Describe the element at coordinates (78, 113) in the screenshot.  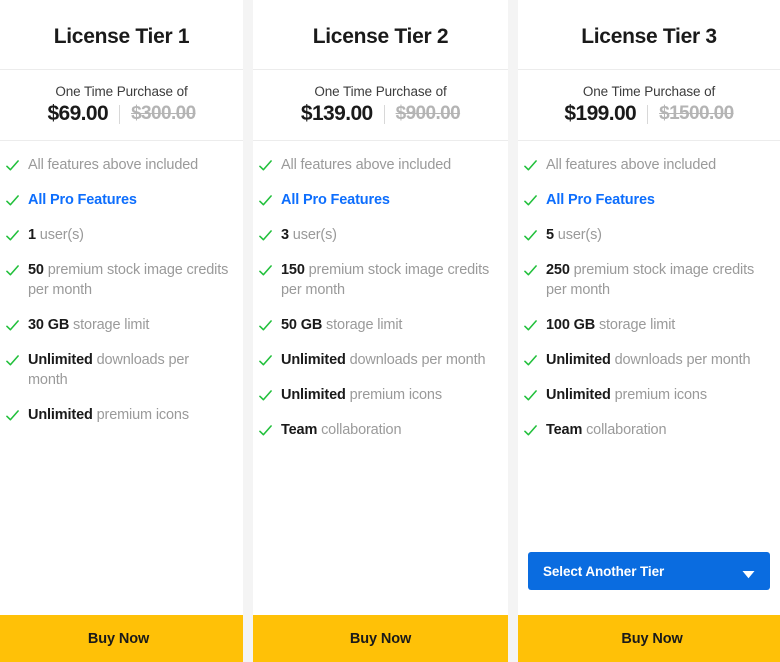
I see `price-current: $69.00` at that location.